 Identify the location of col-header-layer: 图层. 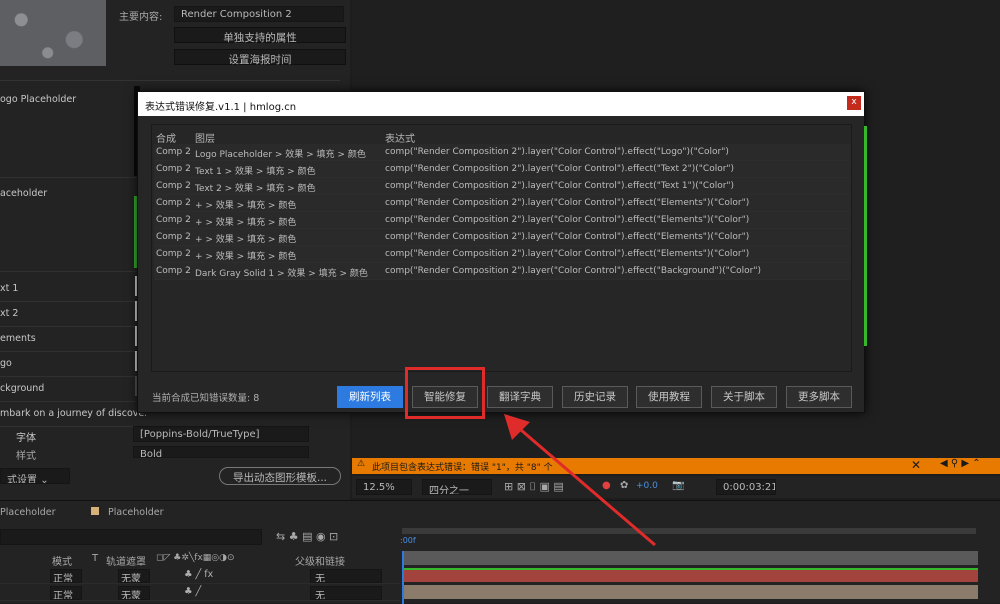
(205, 137).